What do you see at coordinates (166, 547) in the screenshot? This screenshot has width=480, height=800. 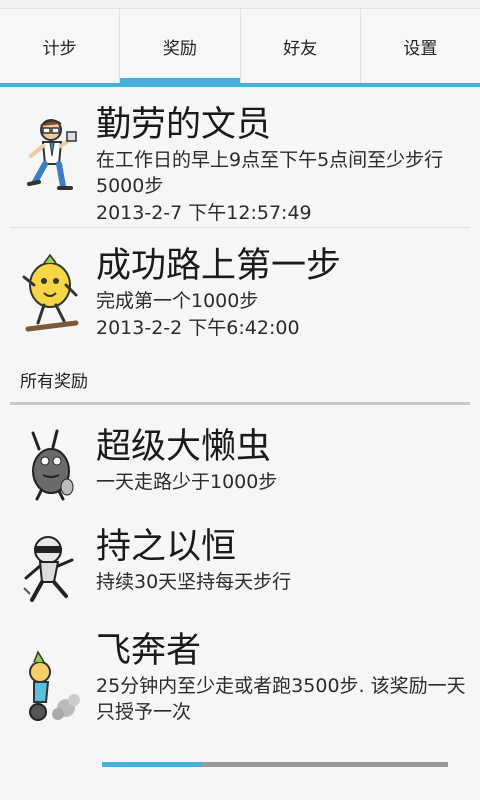 I see `reward-title: 持之以恒` at bounding box center [166, 547].